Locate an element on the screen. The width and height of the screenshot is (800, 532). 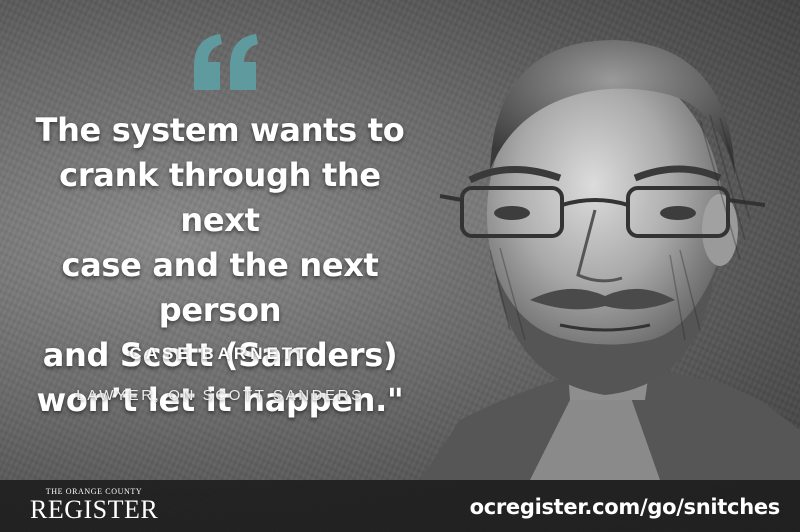
register-logo: THE ORANGE COUNTY REGISTER is located at coordinates (94, 507).